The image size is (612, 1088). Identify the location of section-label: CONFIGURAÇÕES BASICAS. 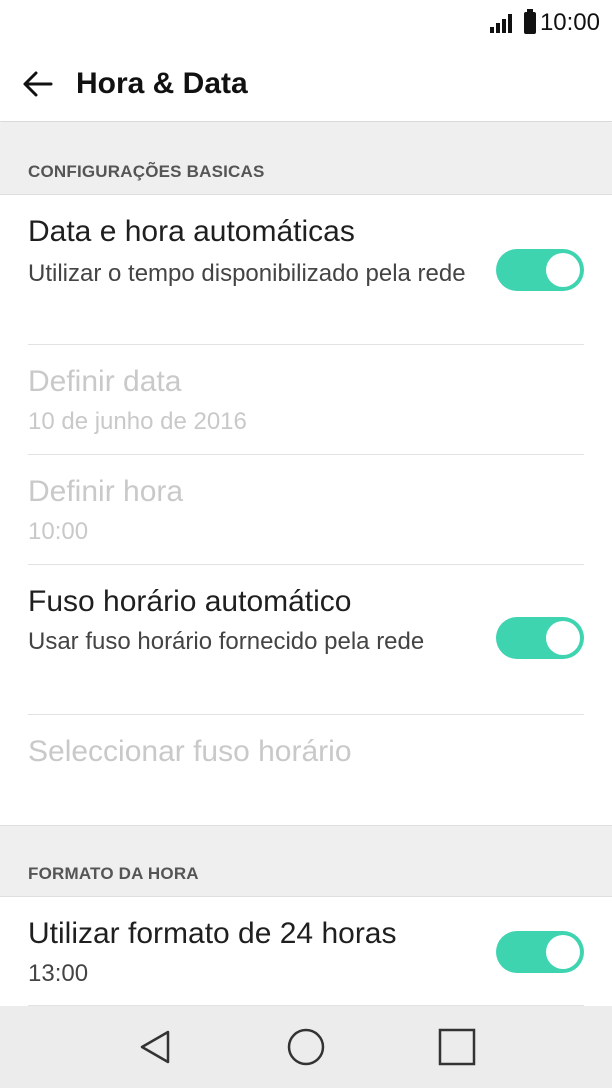
(146, 171).